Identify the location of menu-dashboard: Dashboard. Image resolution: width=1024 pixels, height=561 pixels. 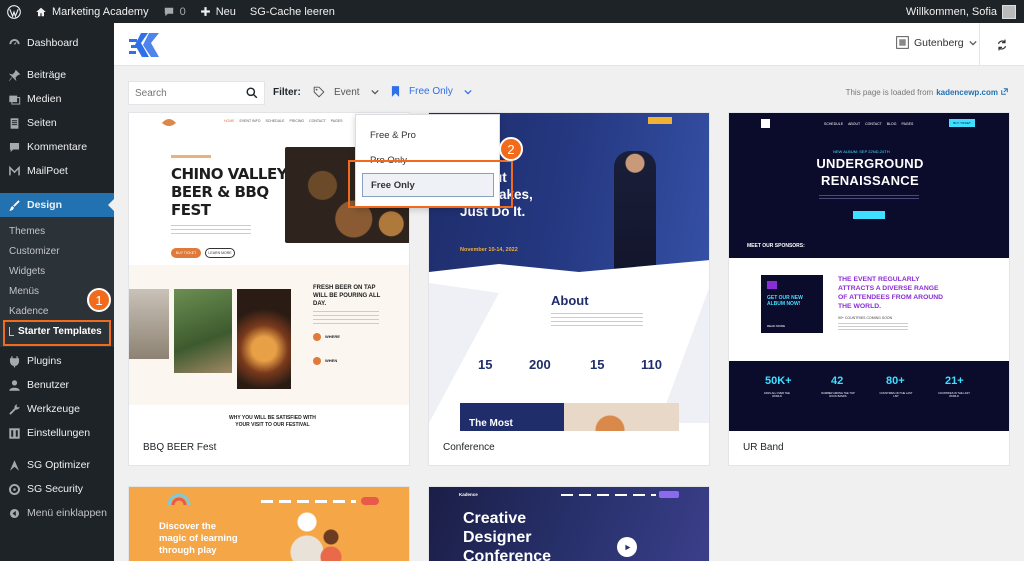
(57, 43).